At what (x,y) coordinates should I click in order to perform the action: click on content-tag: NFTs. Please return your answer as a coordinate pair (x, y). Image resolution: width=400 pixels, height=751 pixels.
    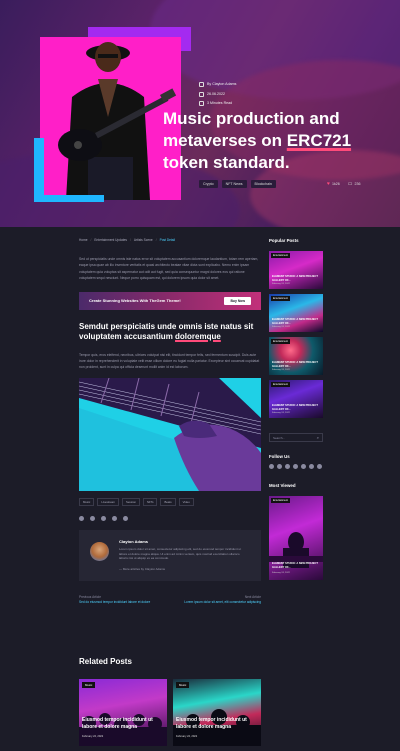
    Looking at the image, I should click on (150, 501).